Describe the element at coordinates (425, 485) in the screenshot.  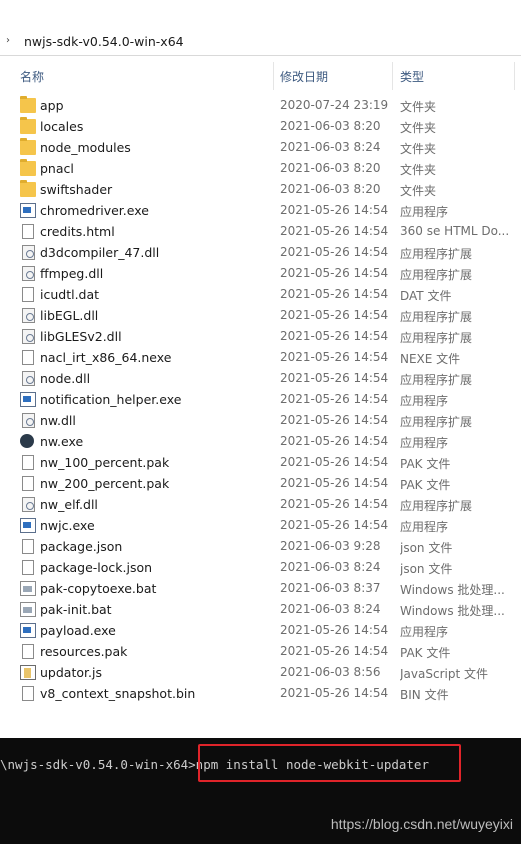
I see `file-type: PAK 文件` at that location.